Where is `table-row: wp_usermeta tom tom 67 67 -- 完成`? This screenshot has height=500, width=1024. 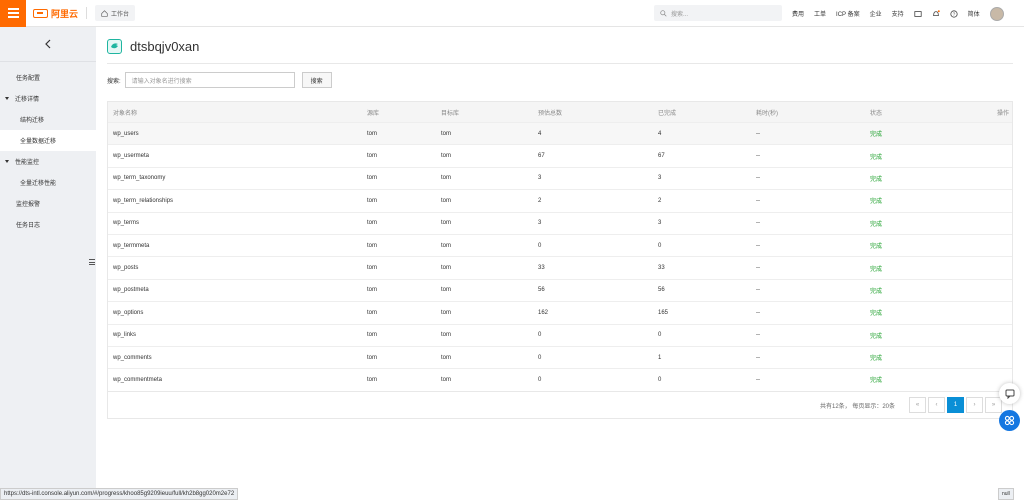 table-row: wp_usermeta tom tom 67 67 -- 完成 is located at coordinates (560, 155).